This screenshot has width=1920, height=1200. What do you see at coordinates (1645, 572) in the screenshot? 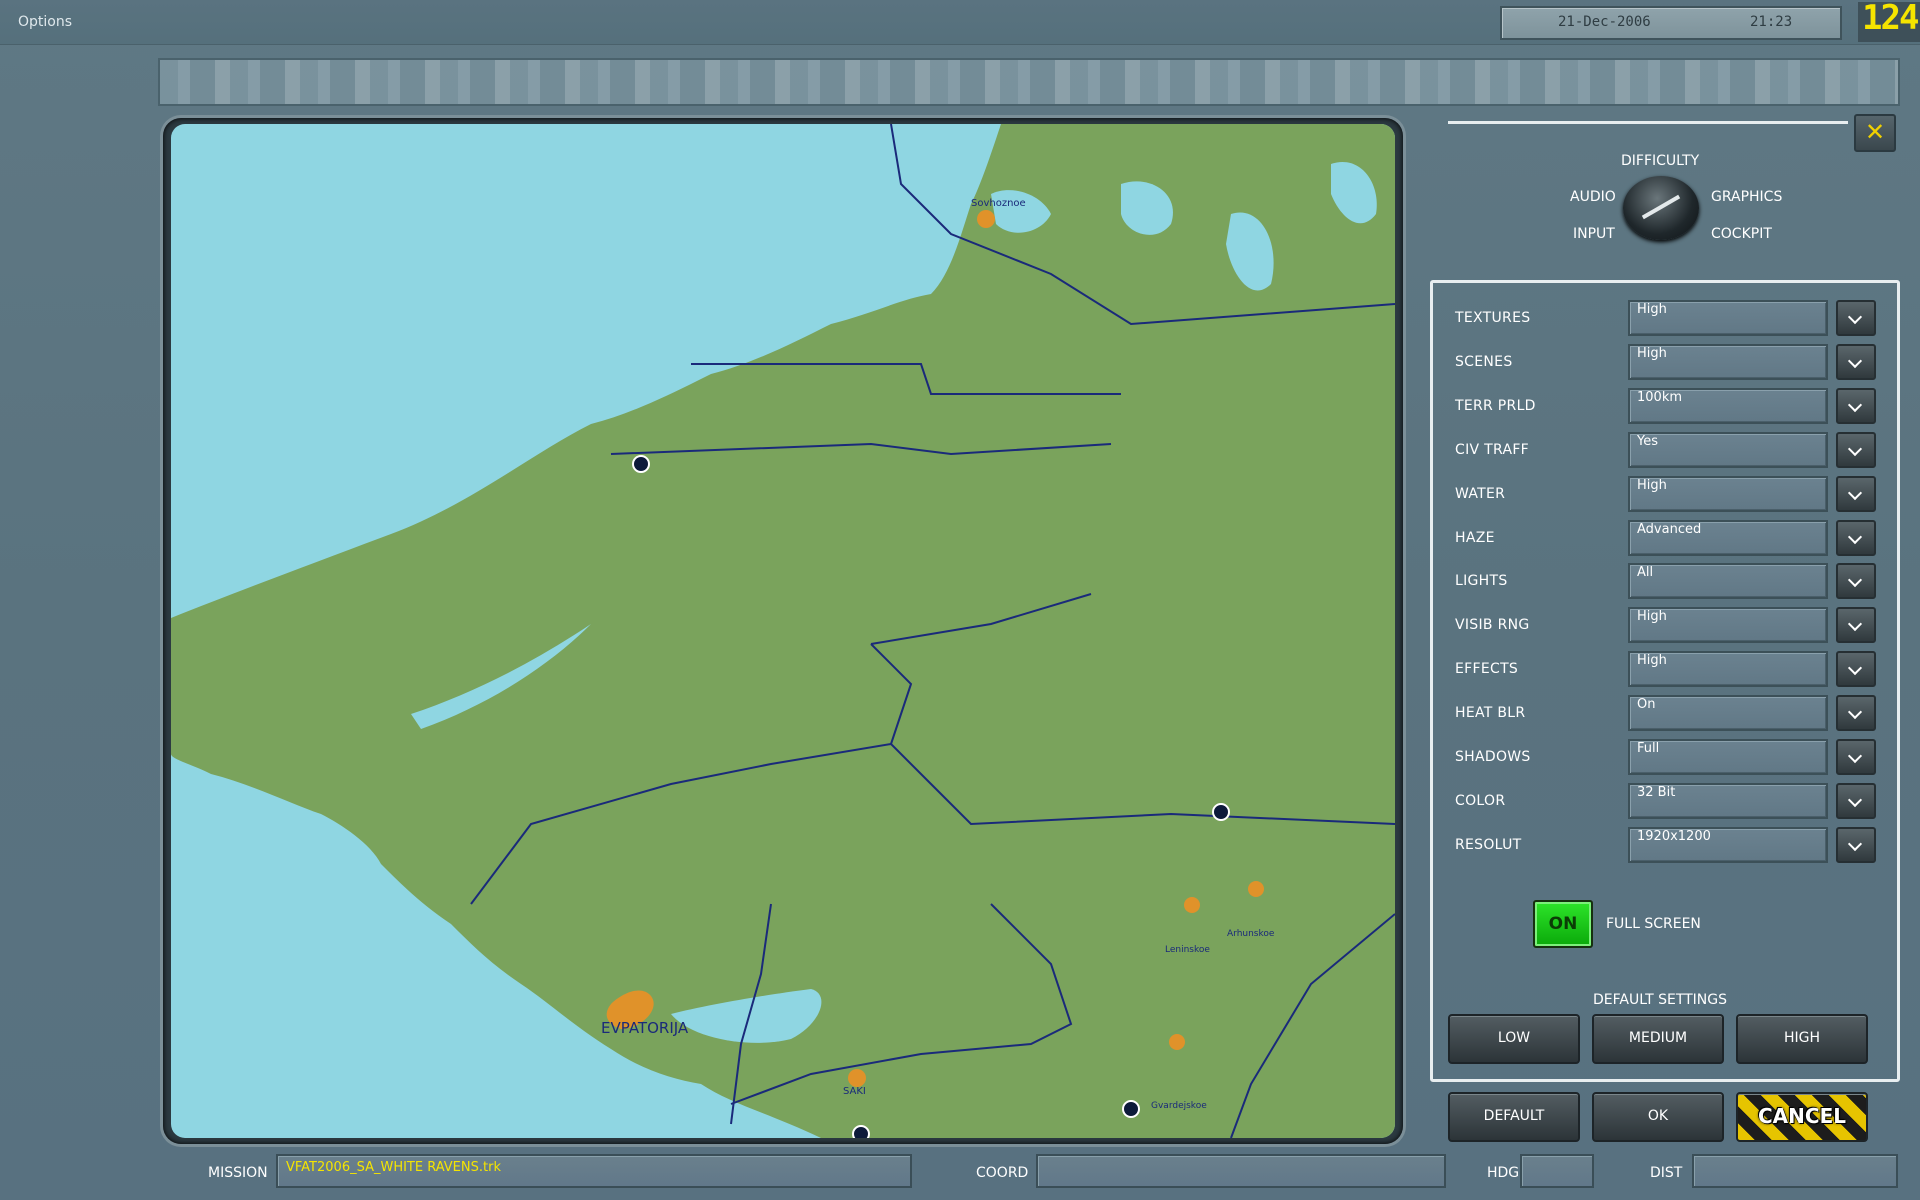
I see `setting-value: All` at bounding box center [1645, 572].